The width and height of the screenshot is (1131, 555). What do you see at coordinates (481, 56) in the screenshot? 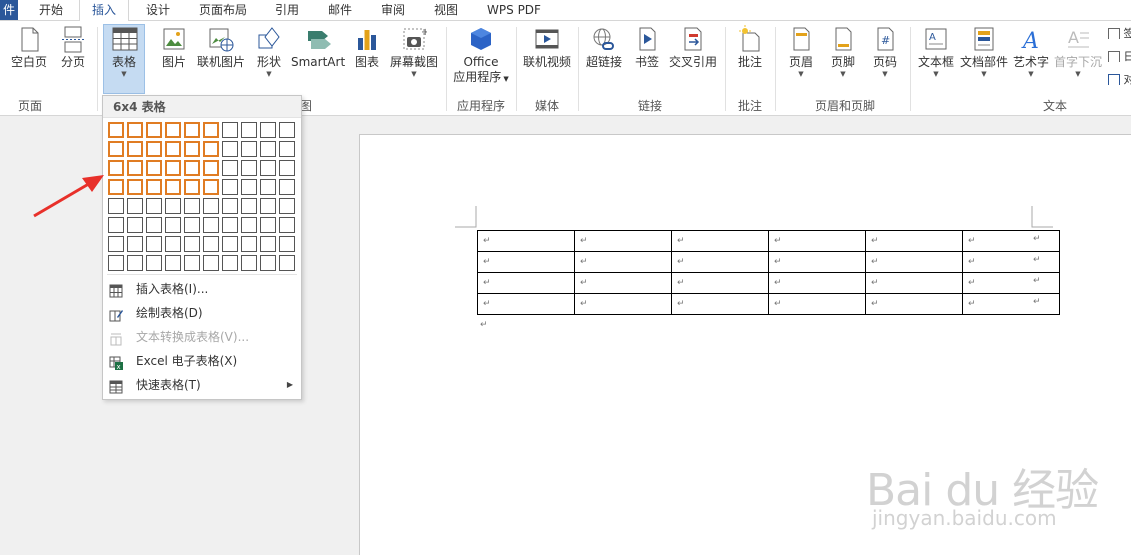
I see `office-apps-button: Office 应用程序 ▼` at bounding box center [481, 56].